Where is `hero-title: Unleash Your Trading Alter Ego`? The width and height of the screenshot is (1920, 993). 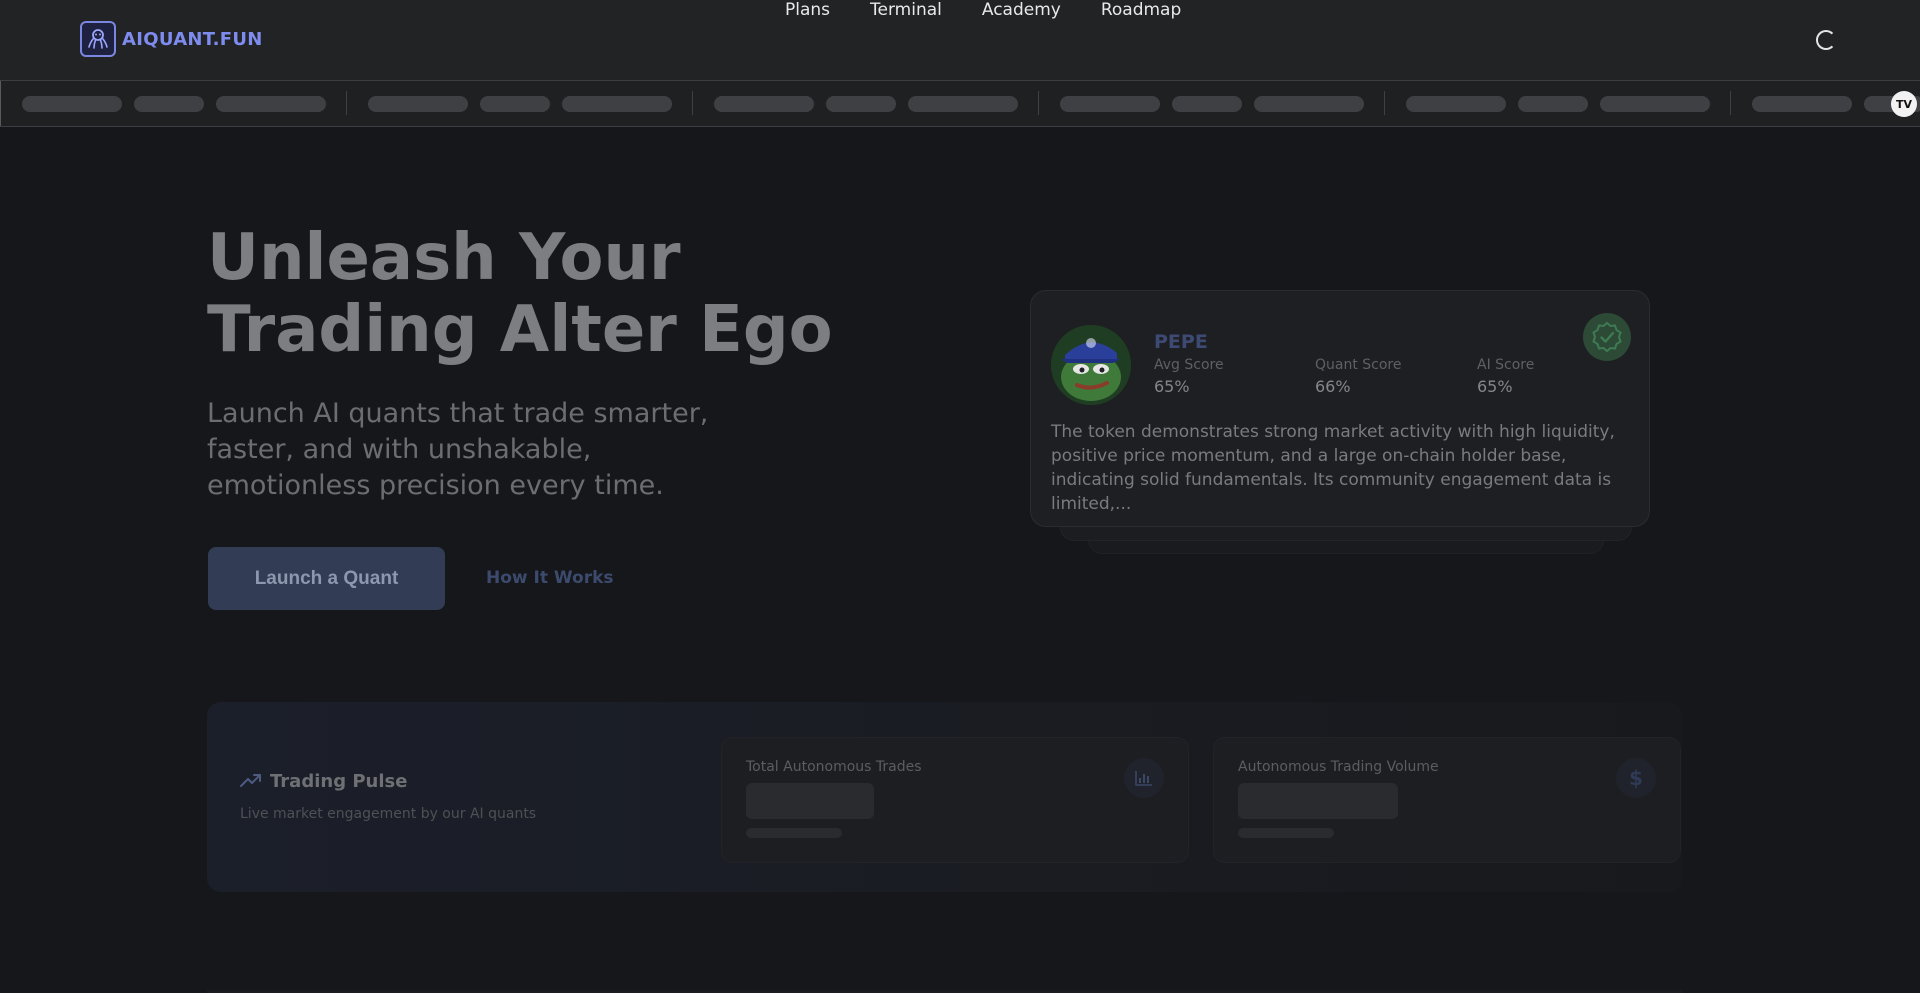
hero-title: Unleash Your Trading Alter Ego is located at coordinates (520, 294).